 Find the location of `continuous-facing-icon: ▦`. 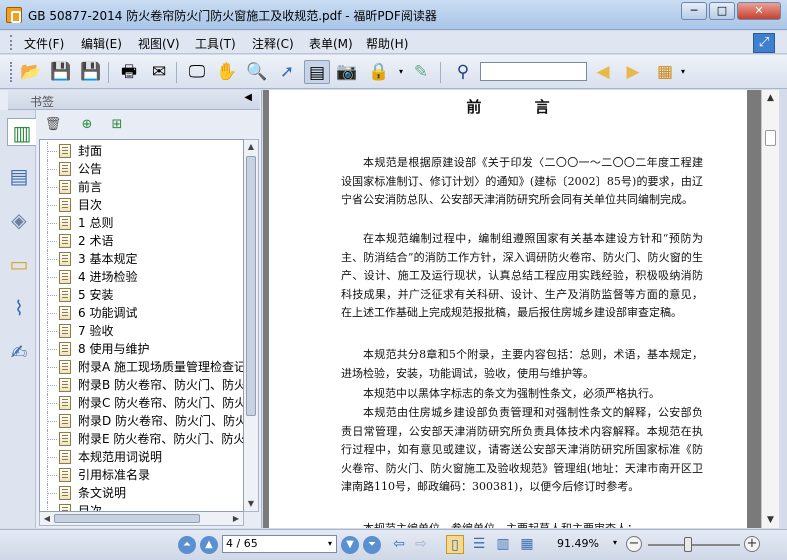

continuous-facing-icon: ▦ is located at coordinates (527, 544).